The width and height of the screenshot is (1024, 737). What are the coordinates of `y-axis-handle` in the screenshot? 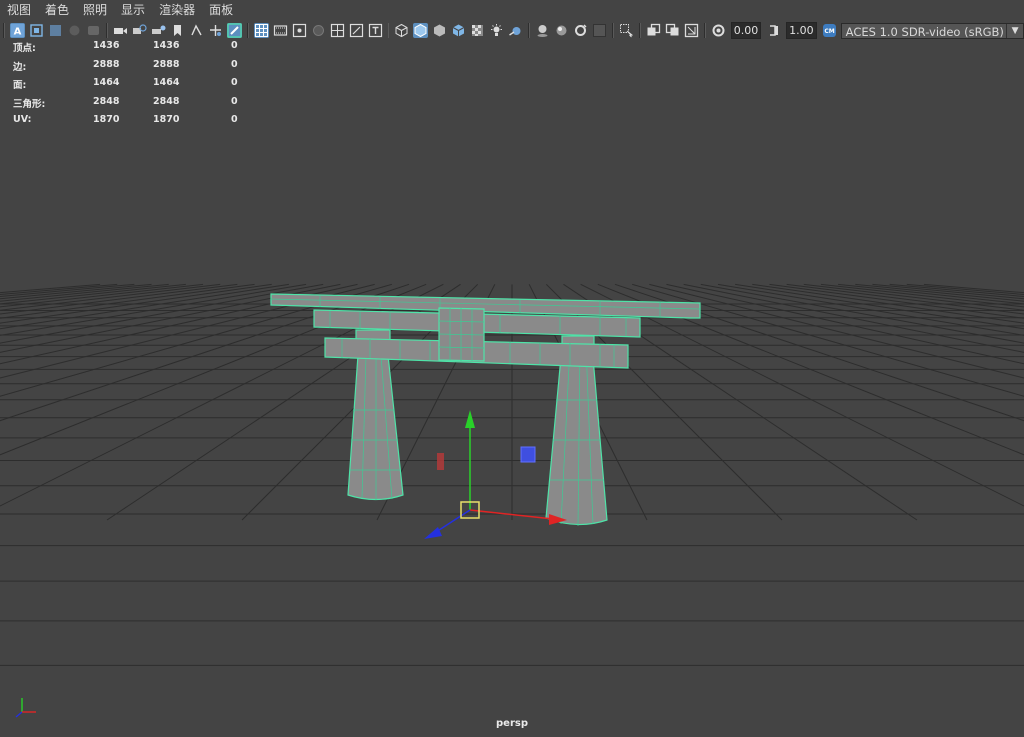 It's located at (470, 419).